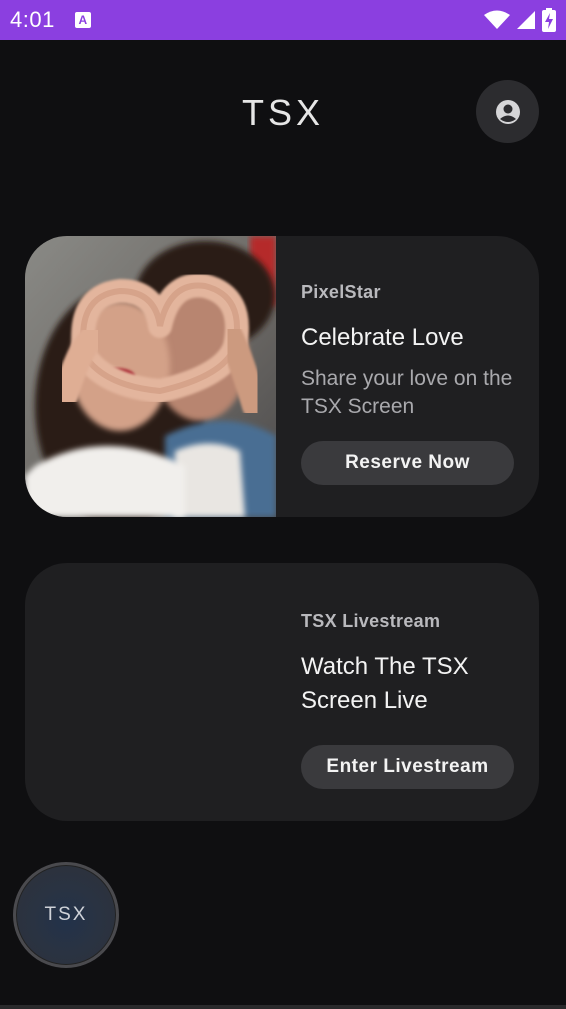  I want to click on bottom-divider, so click(283, 1007).